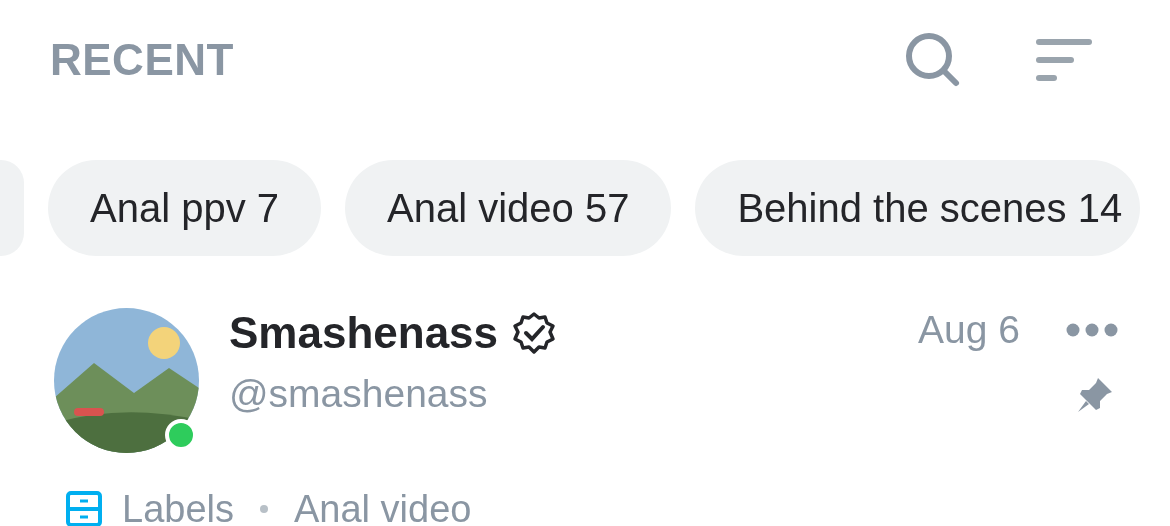  I want to click on pin-icon, so click(1095, 395).